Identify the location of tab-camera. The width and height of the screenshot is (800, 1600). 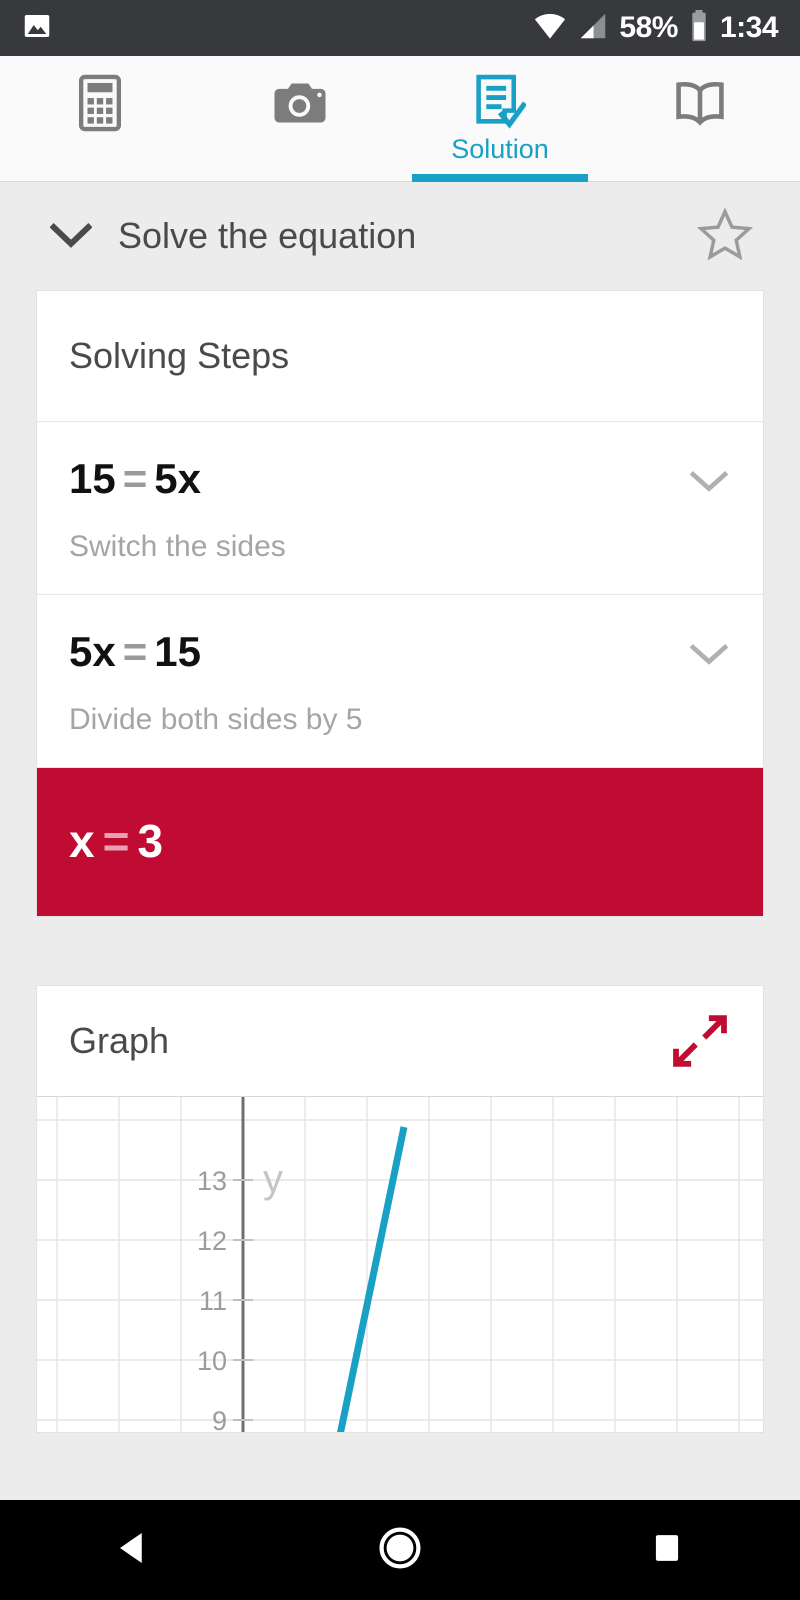
(300, 119).